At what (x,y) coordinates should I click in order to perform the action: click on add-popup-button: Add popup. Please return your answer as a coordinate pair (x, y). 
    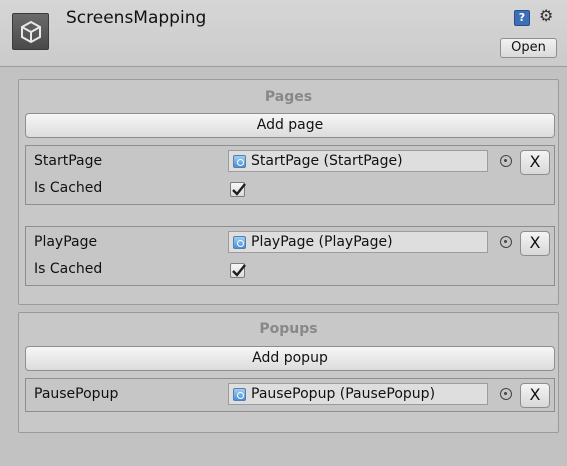
    Looking at the image, I should click on (290, 358).